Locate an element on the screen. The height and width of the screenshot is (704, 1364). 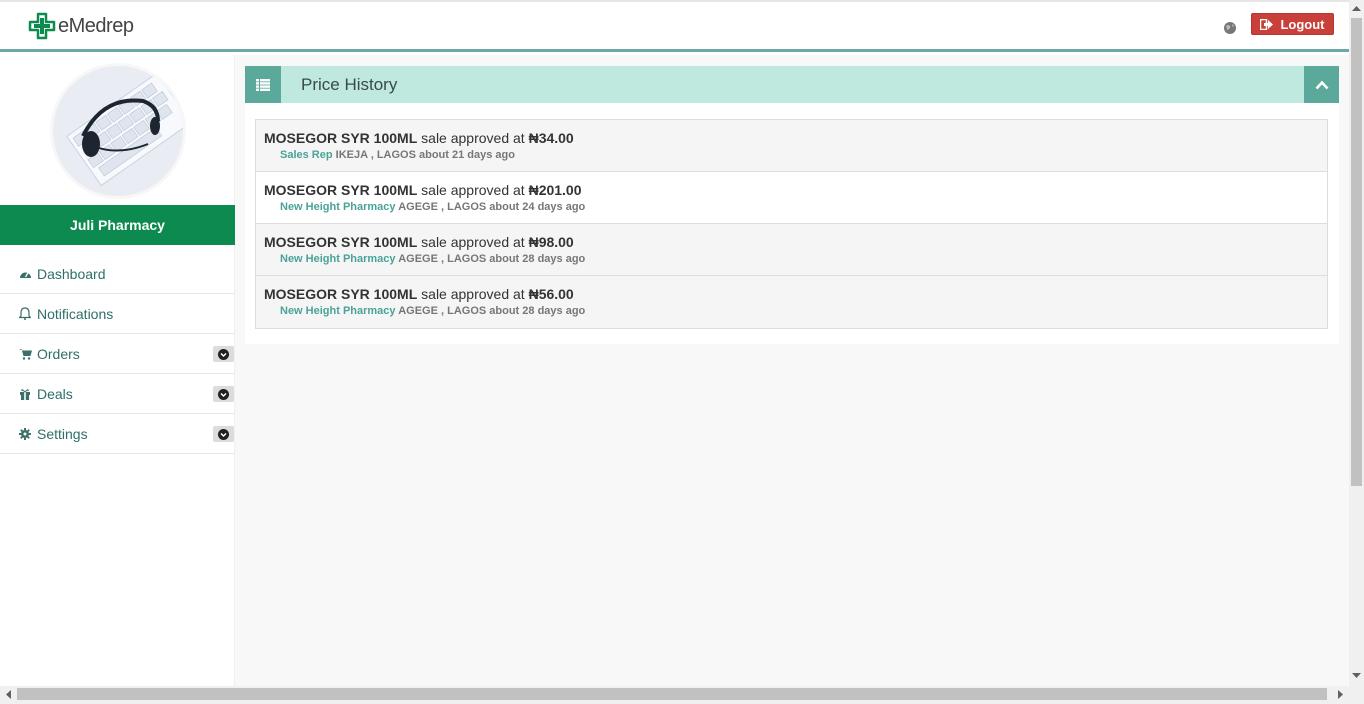
logout-button: Logout is located at coordinates (1292, 24).